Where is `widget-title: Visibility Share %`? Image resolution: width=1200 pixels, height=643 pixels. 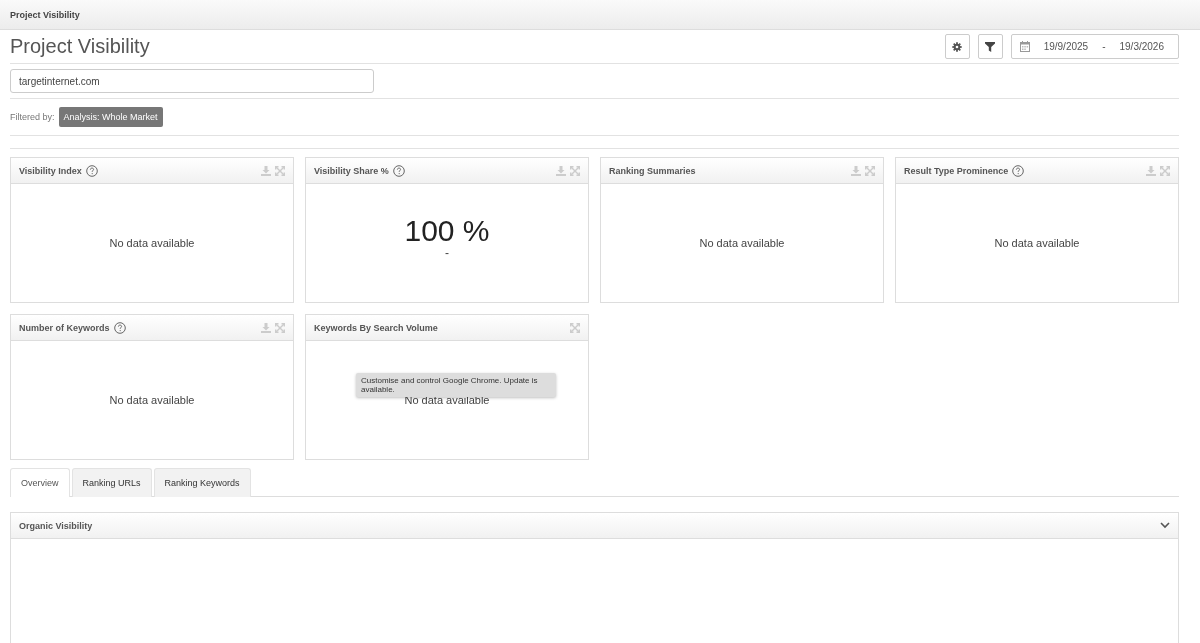 widget-title: Visibility Share % is located at coordinates (351, 170).